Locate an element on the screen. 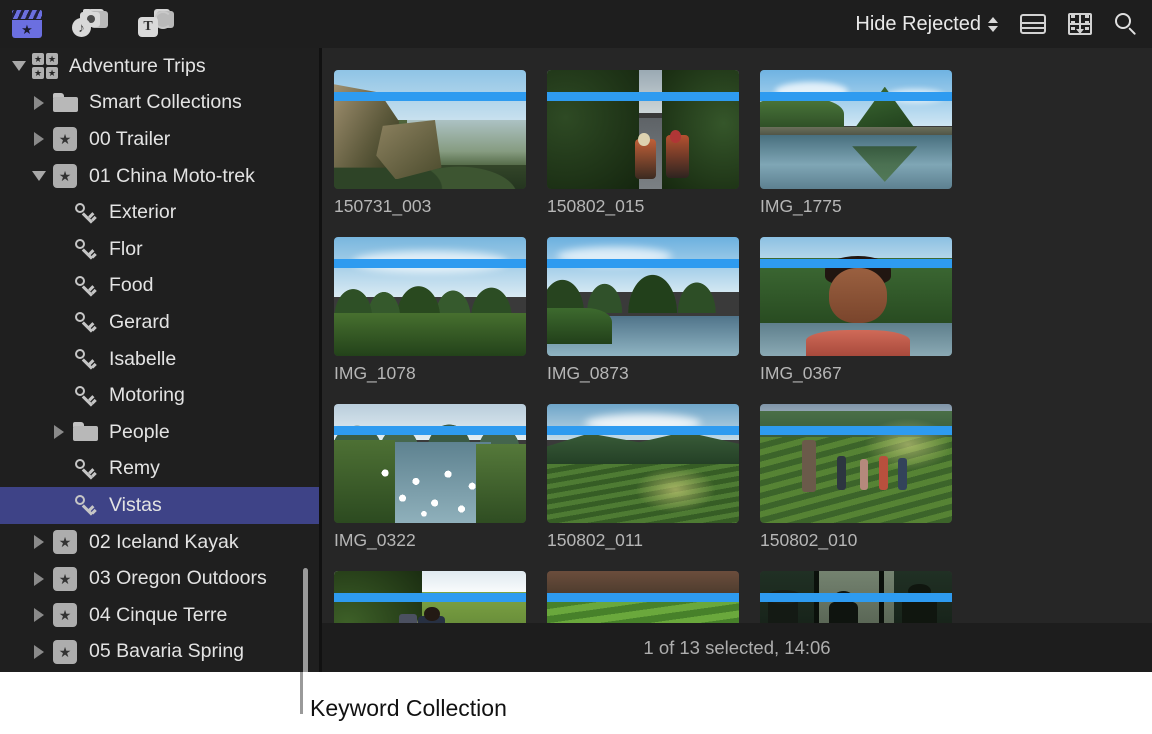  sidebar-item-00-trailer: ★ 00 Trailer is located at coordinates (159, 139).